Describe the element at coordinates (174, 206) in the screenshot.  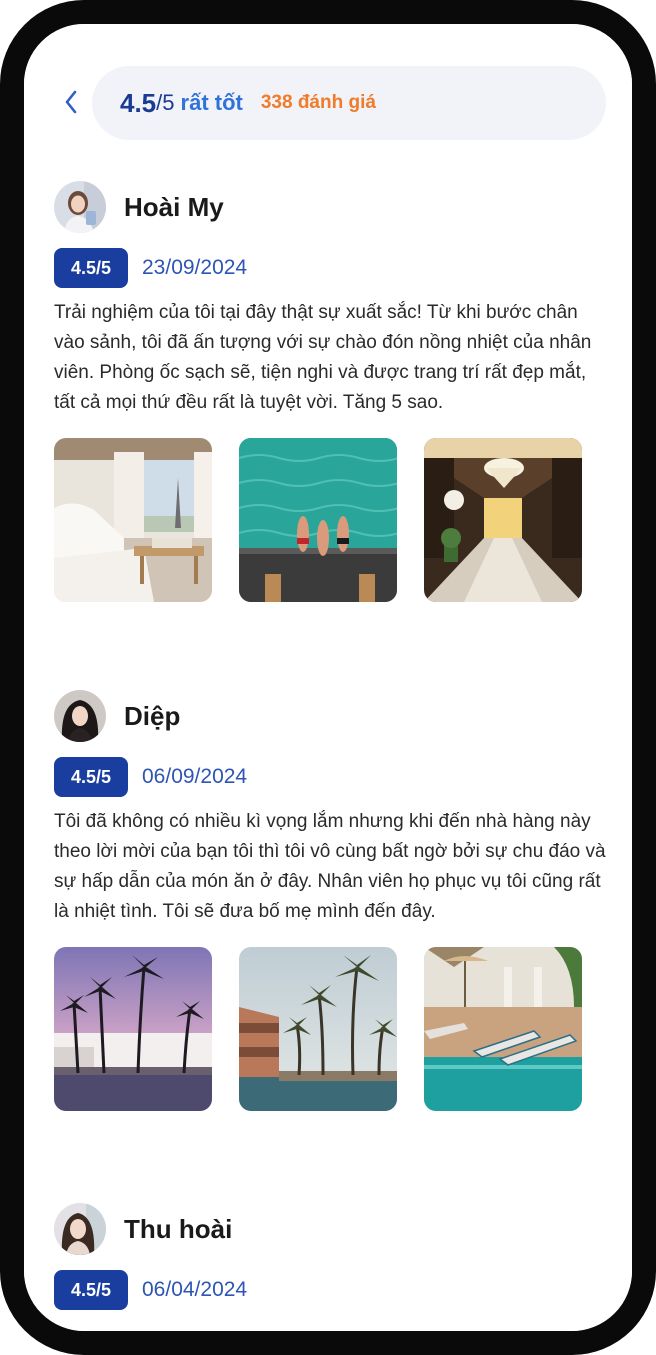
I see `reviewer-name: Hoài My` at that location.